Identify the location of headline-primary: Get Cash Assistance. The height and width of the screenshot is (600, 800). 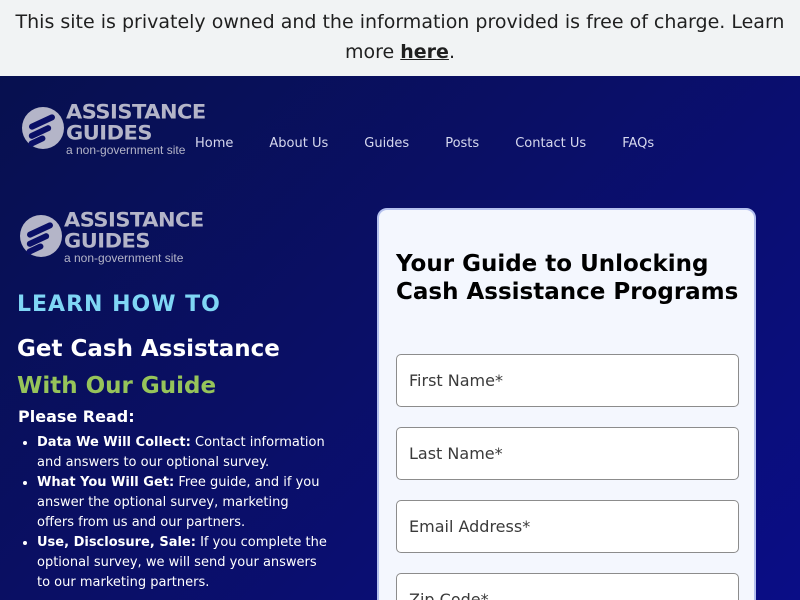
(148, 349).